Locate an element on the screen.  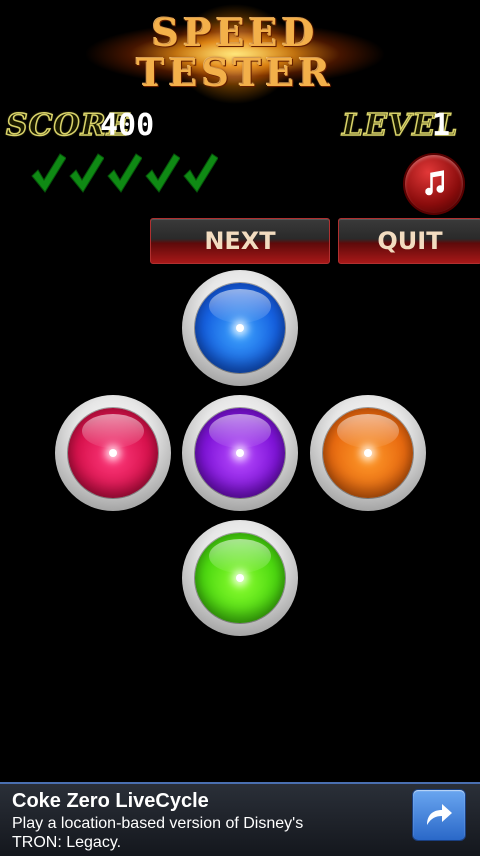
share-arrow-icon is located at coordinates (439, 814).